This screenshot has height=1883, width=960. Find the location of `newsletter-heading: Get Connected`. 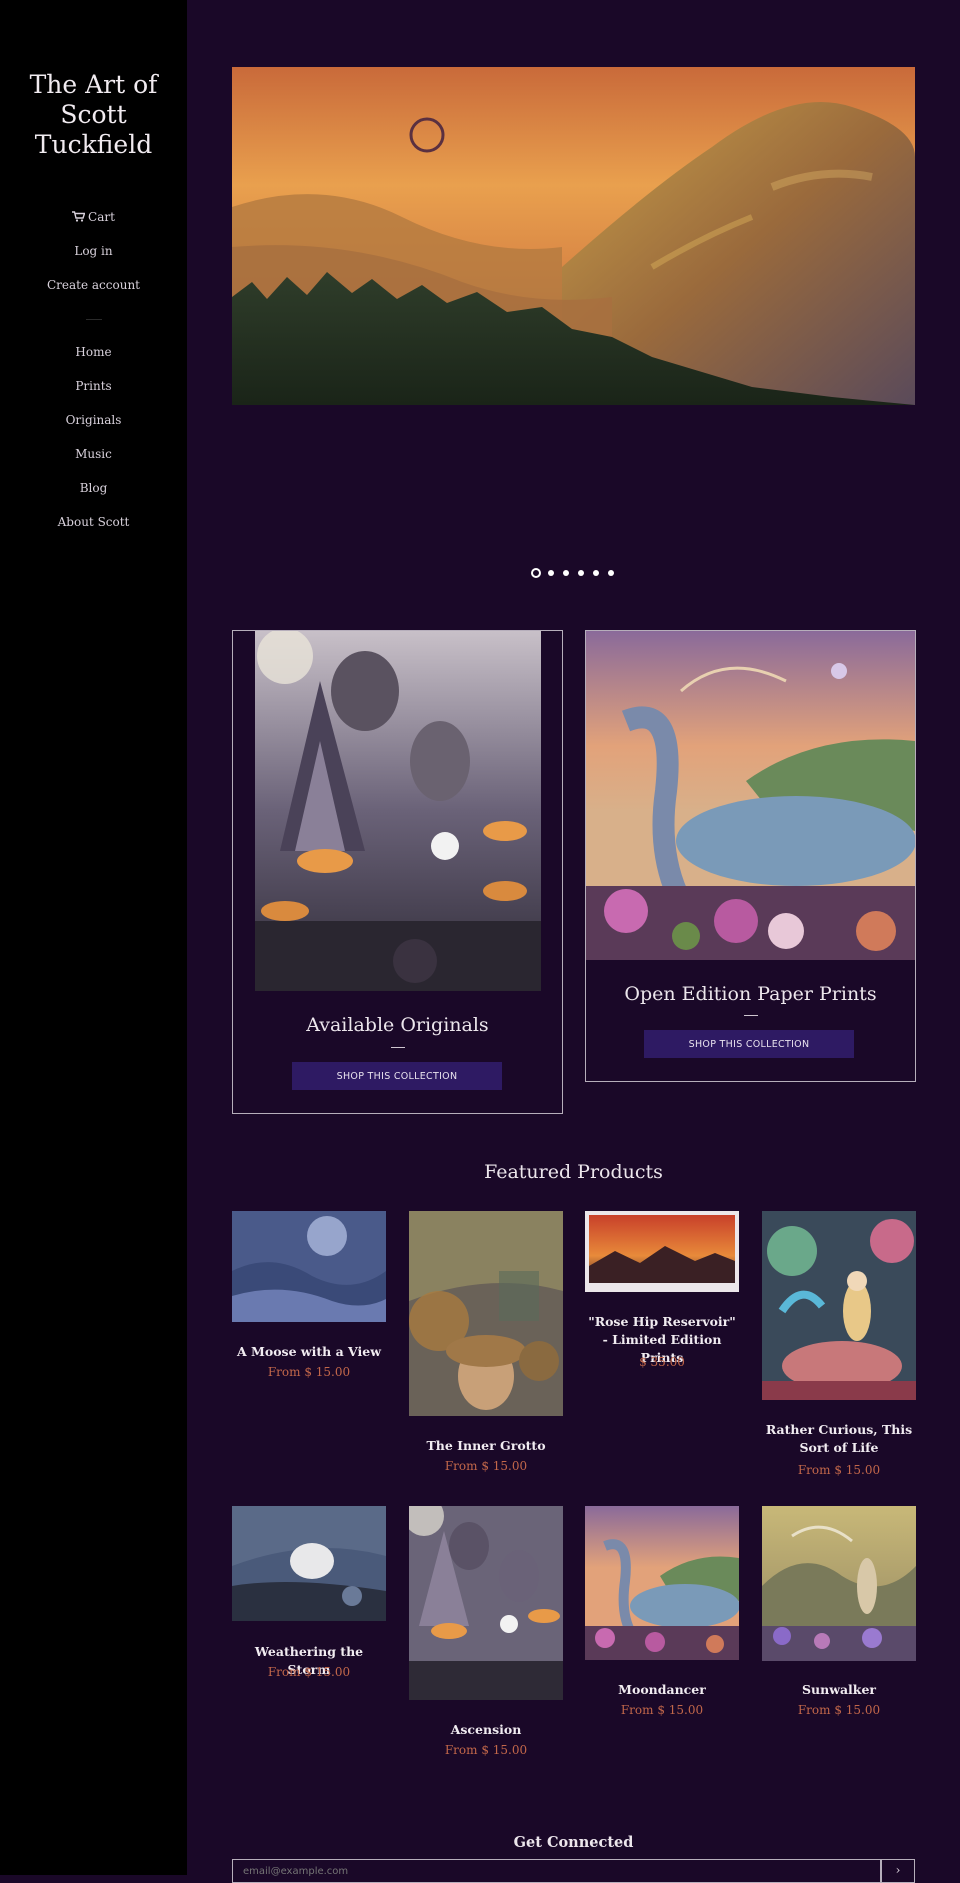

newsletter-heading: Get Connected is located at coordinates (573, 1842).